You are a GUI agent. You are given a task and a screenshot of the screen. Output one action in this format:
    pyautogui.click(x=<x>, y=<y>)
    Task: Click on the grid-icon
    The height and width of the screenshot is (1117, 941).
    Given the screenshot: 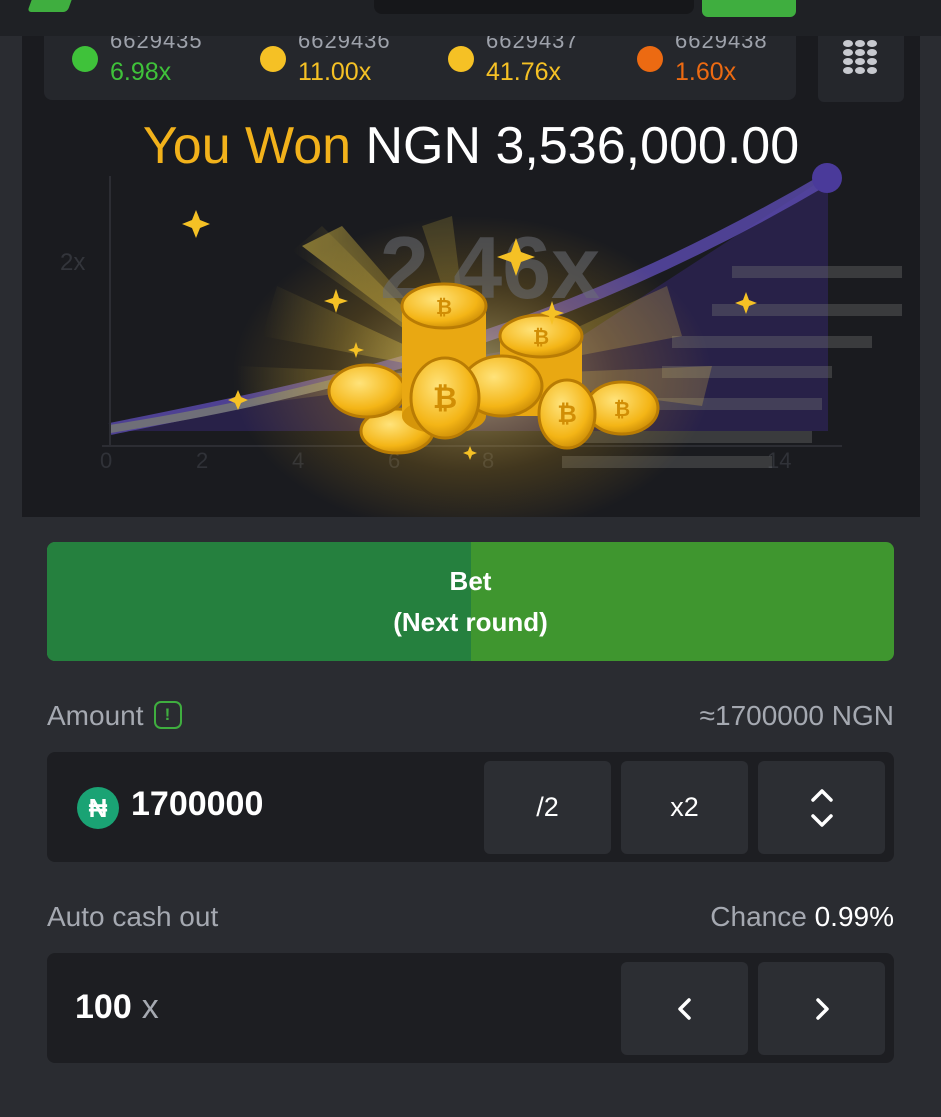 What is the action you would take?
    pyautogui.click(x=860, y=57)
    